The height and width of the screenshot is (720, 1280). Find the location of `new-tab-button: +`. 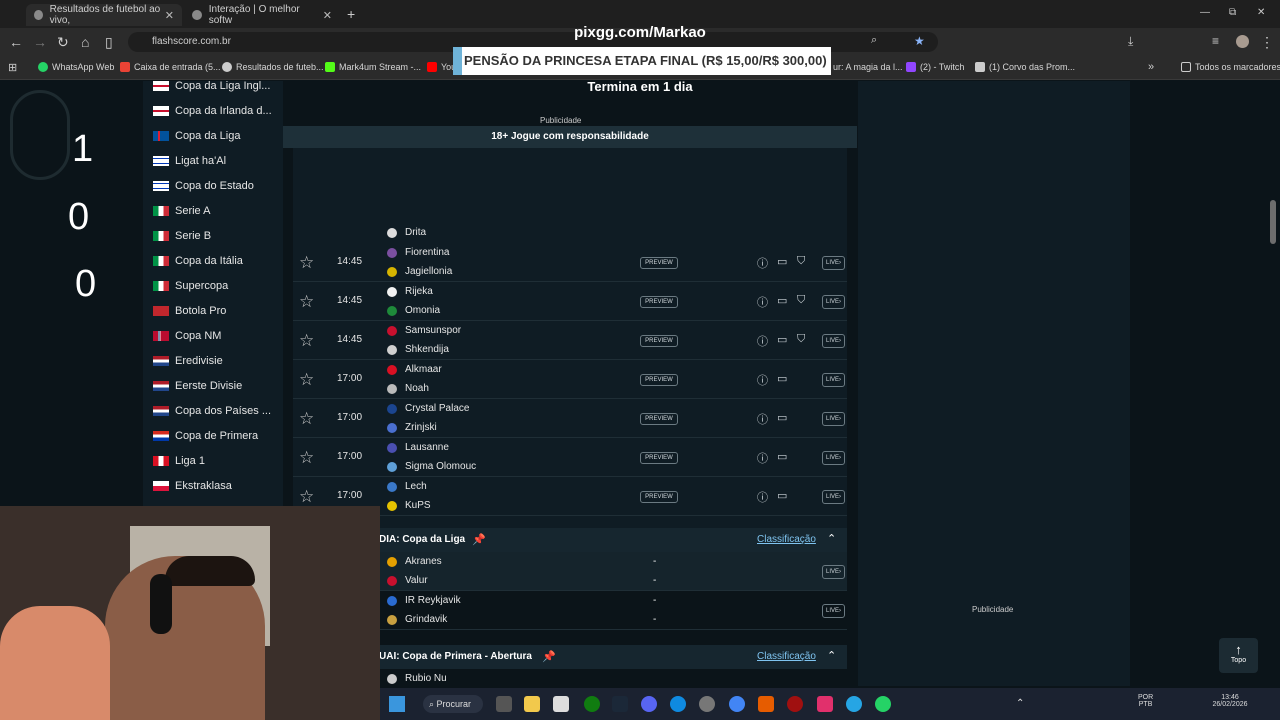

new-tab-button: + is located at coordinates (351, 14).